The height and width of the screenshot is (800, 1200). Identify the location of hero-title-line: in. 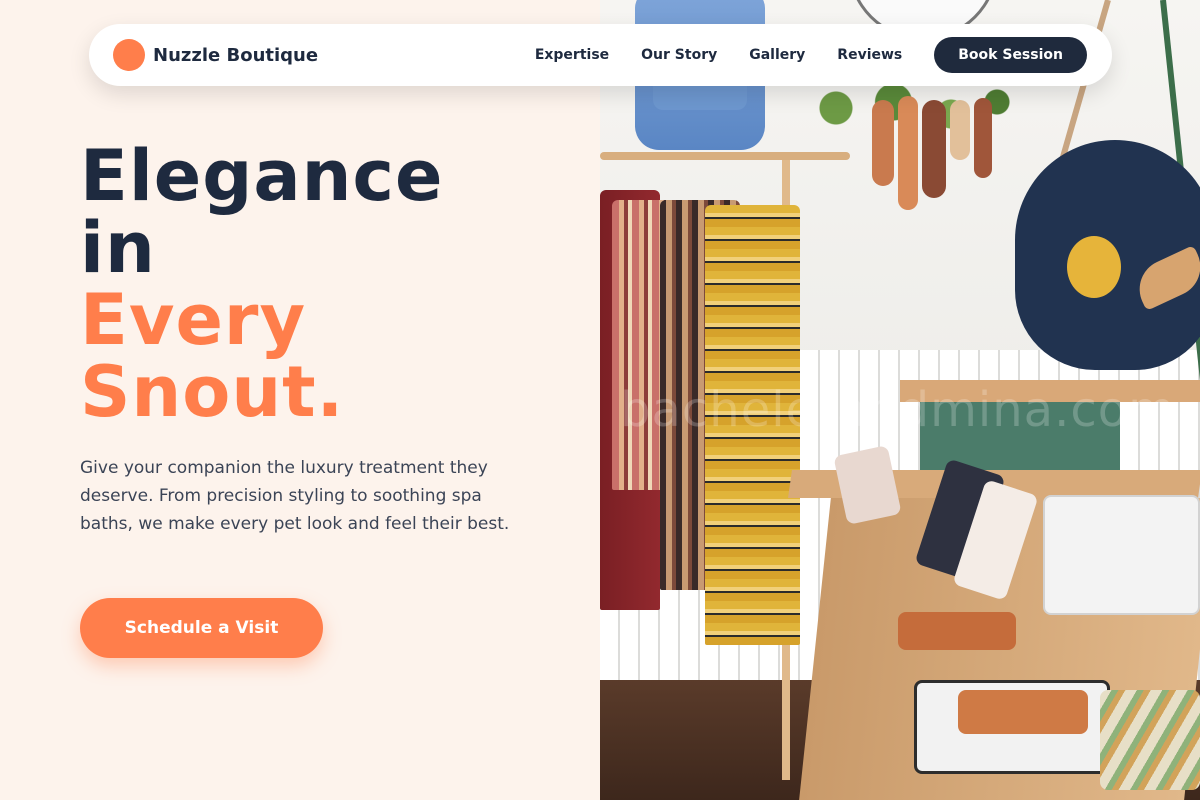
(118, 248).